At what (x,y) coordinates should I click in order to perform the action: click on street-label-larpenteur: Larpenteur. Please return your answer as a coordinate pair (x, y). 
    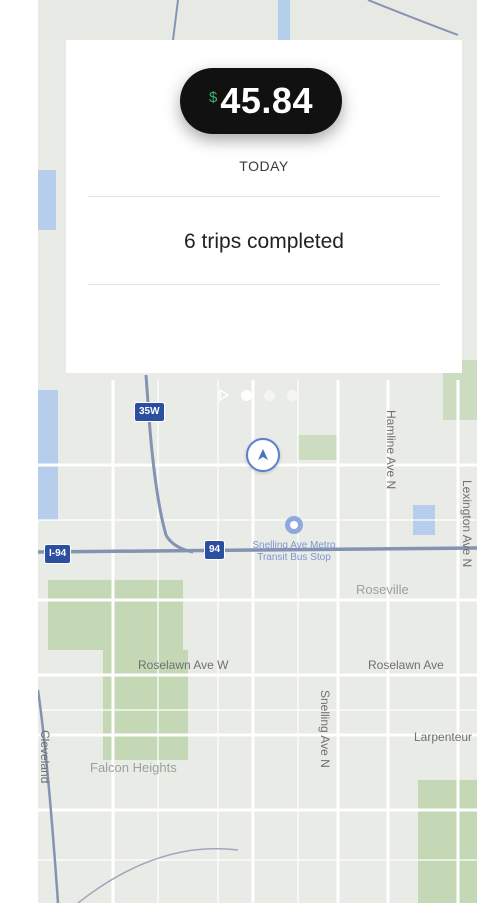
    Looking at the image, I should click on (443, 737).